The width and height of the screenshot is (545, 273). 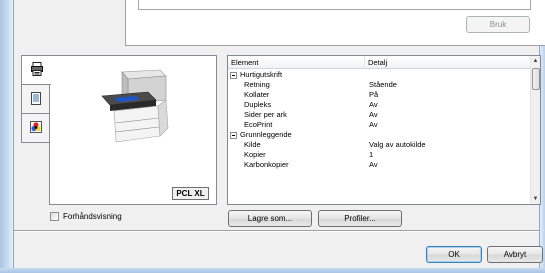 I want to click on tab-color, so click(x=35, y=128).